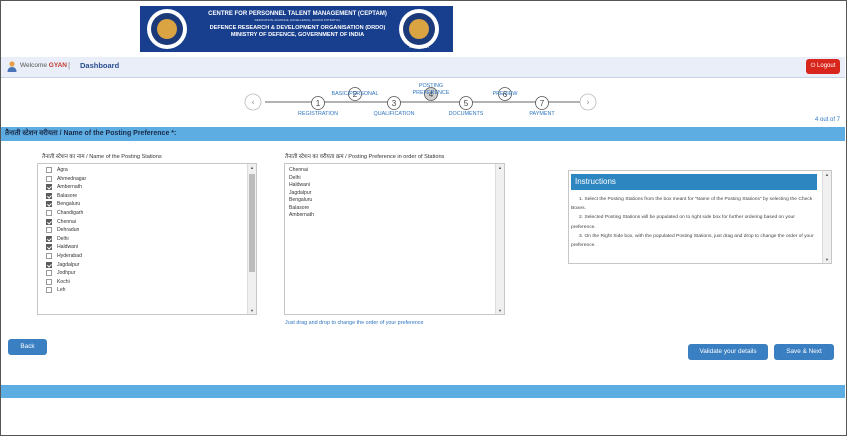 The width and height of the screenshot is (847, 436). Describe the element at coordinates (147, 265) in the screenshot. I see `station-item: Jagdalpur` at that location.